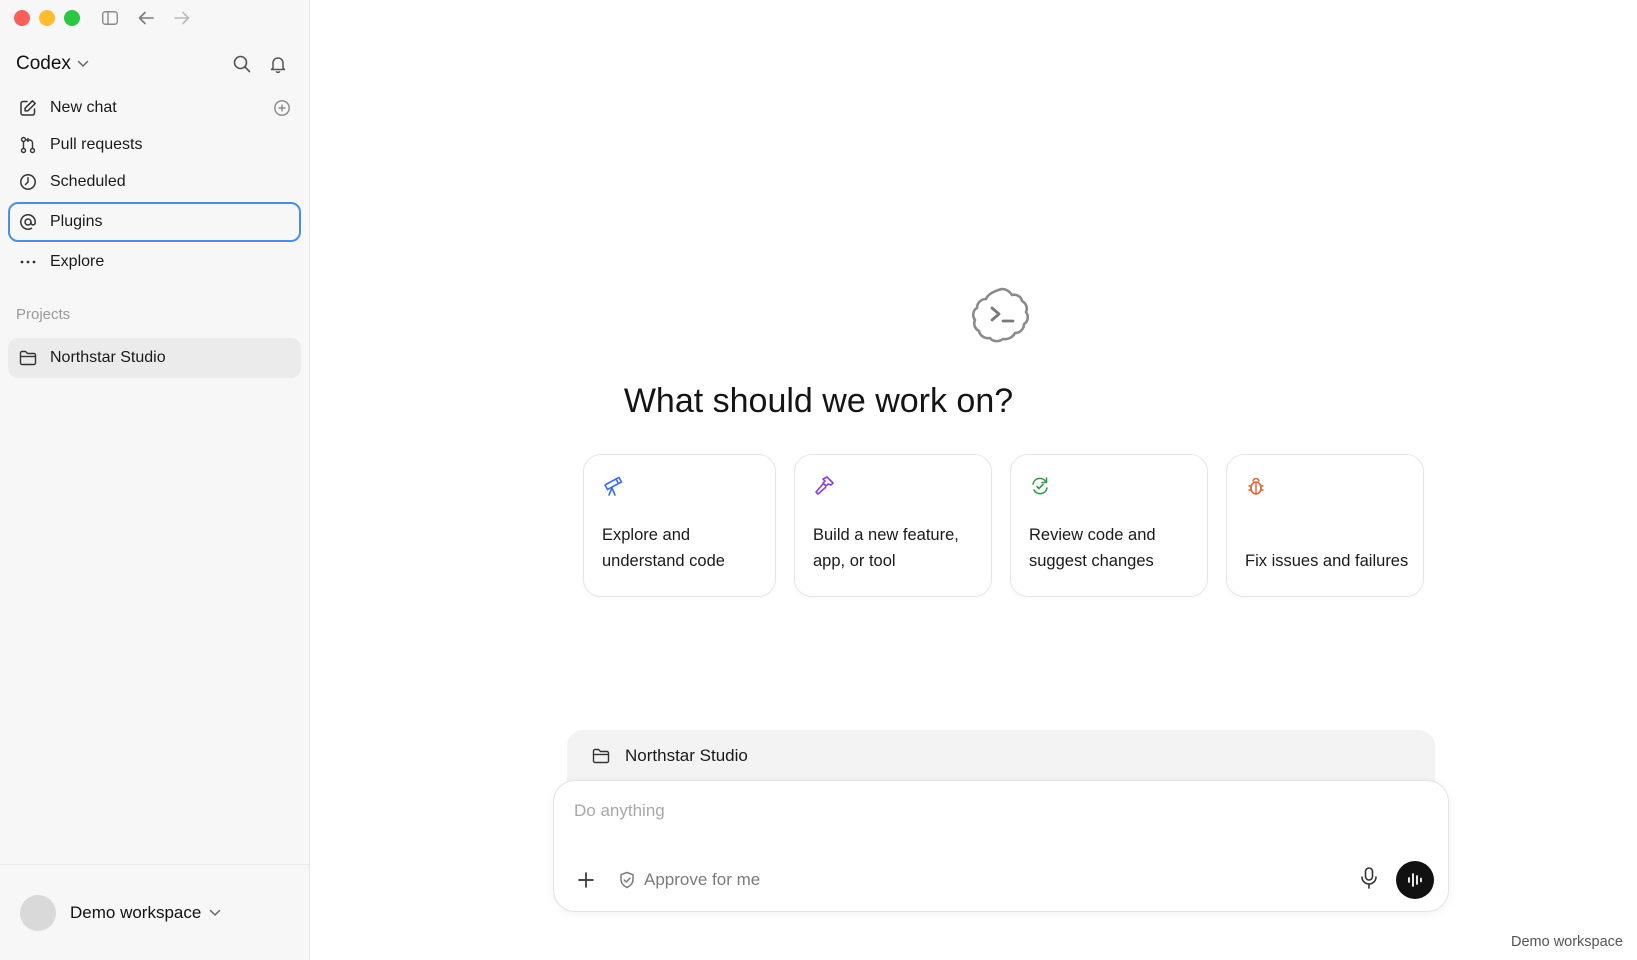 The image size is (1637, 960). Describe the element at coordinates (154, 262) in the screenshot. I see `sidebar-item-explore: Explore` at that location.